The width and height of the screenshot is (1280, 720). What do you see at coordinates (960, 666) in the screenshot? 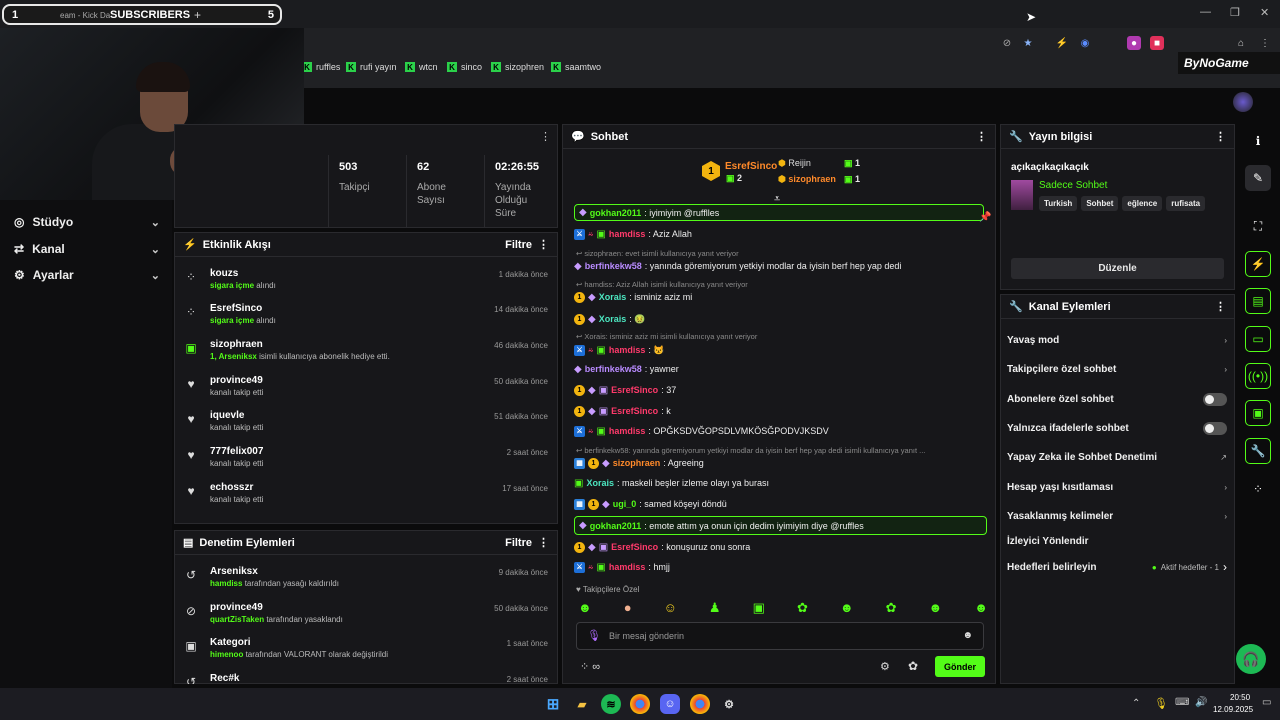
I see `send-button: Gönder` at bounding box center [960, 666].